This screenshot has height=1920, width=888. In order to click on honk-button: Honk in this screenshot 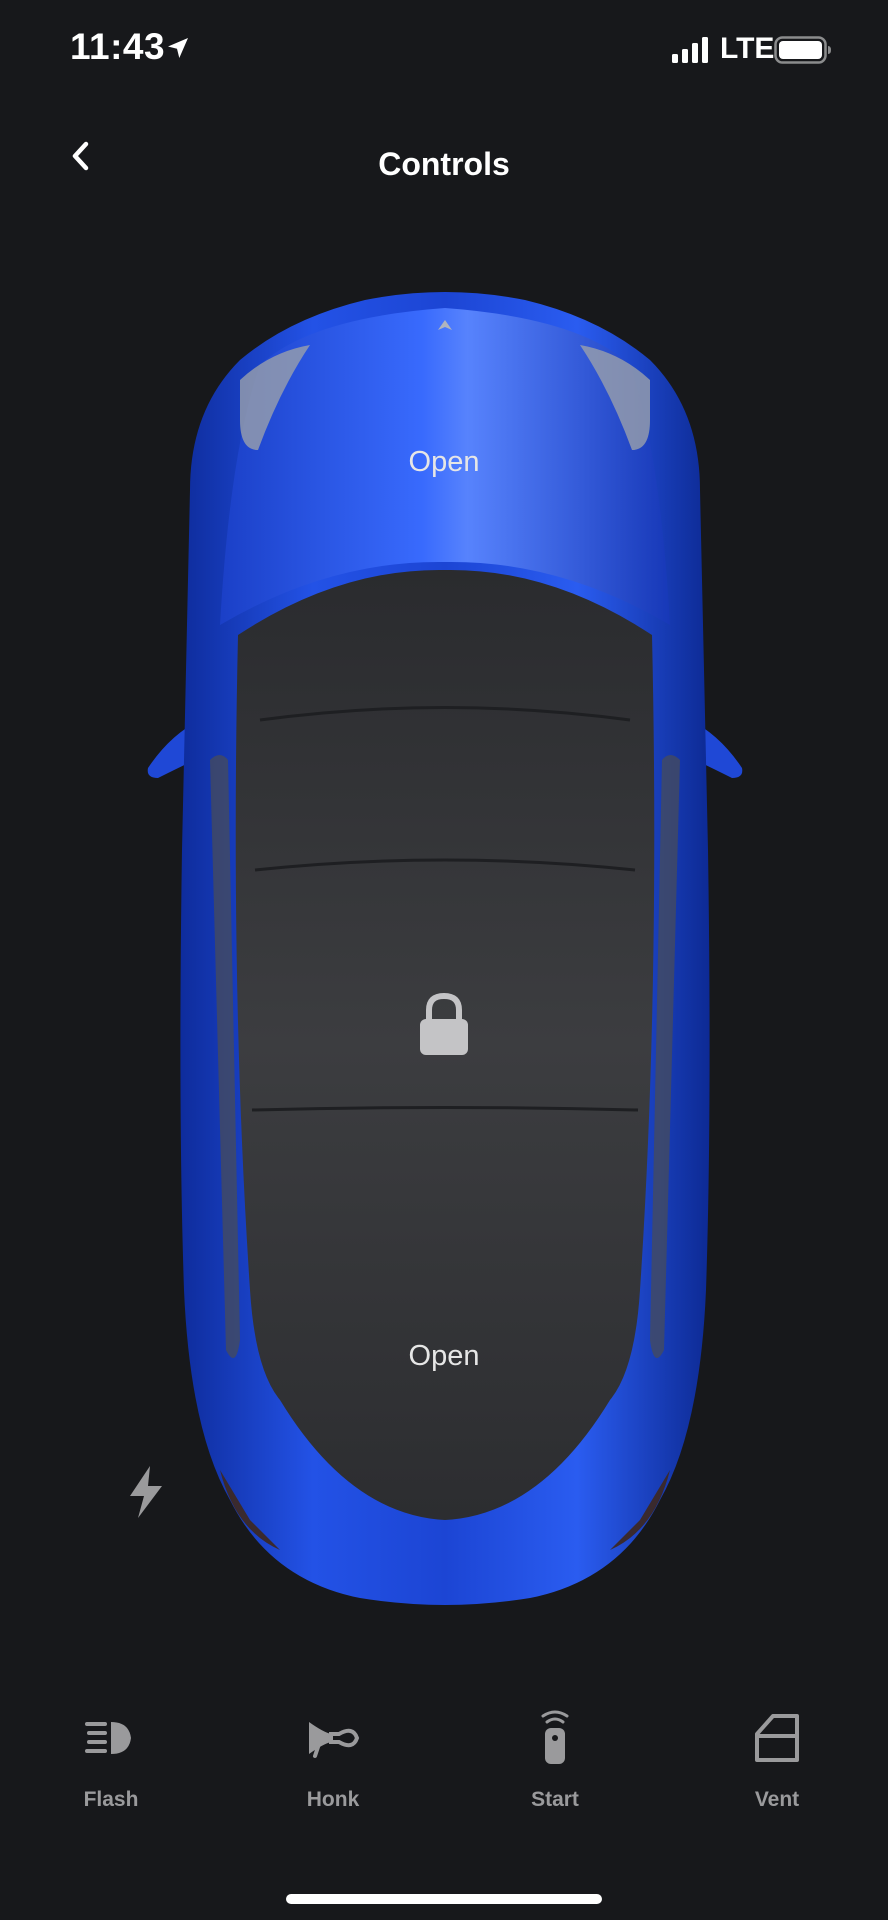, I will do `click(333, 1765)`.